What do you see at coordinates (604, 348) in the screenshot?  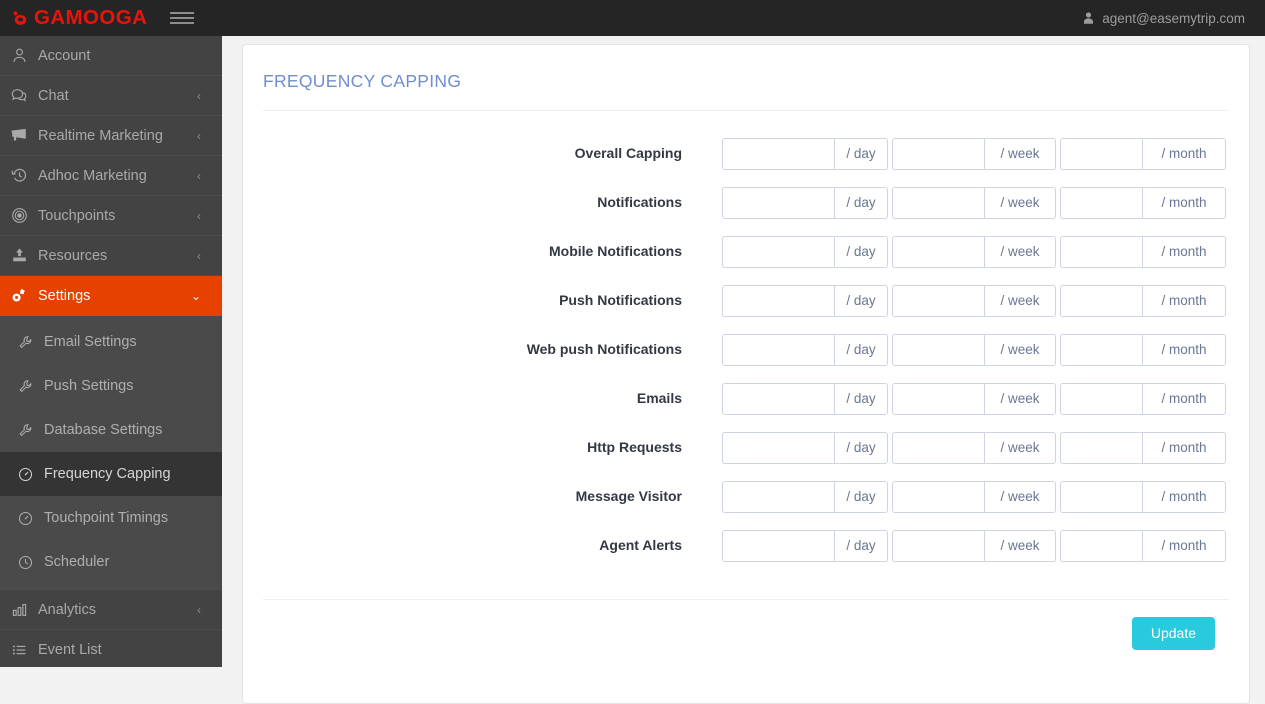 I see `capping-row-label: Web push Notifications` at bounding box center [604, 348].